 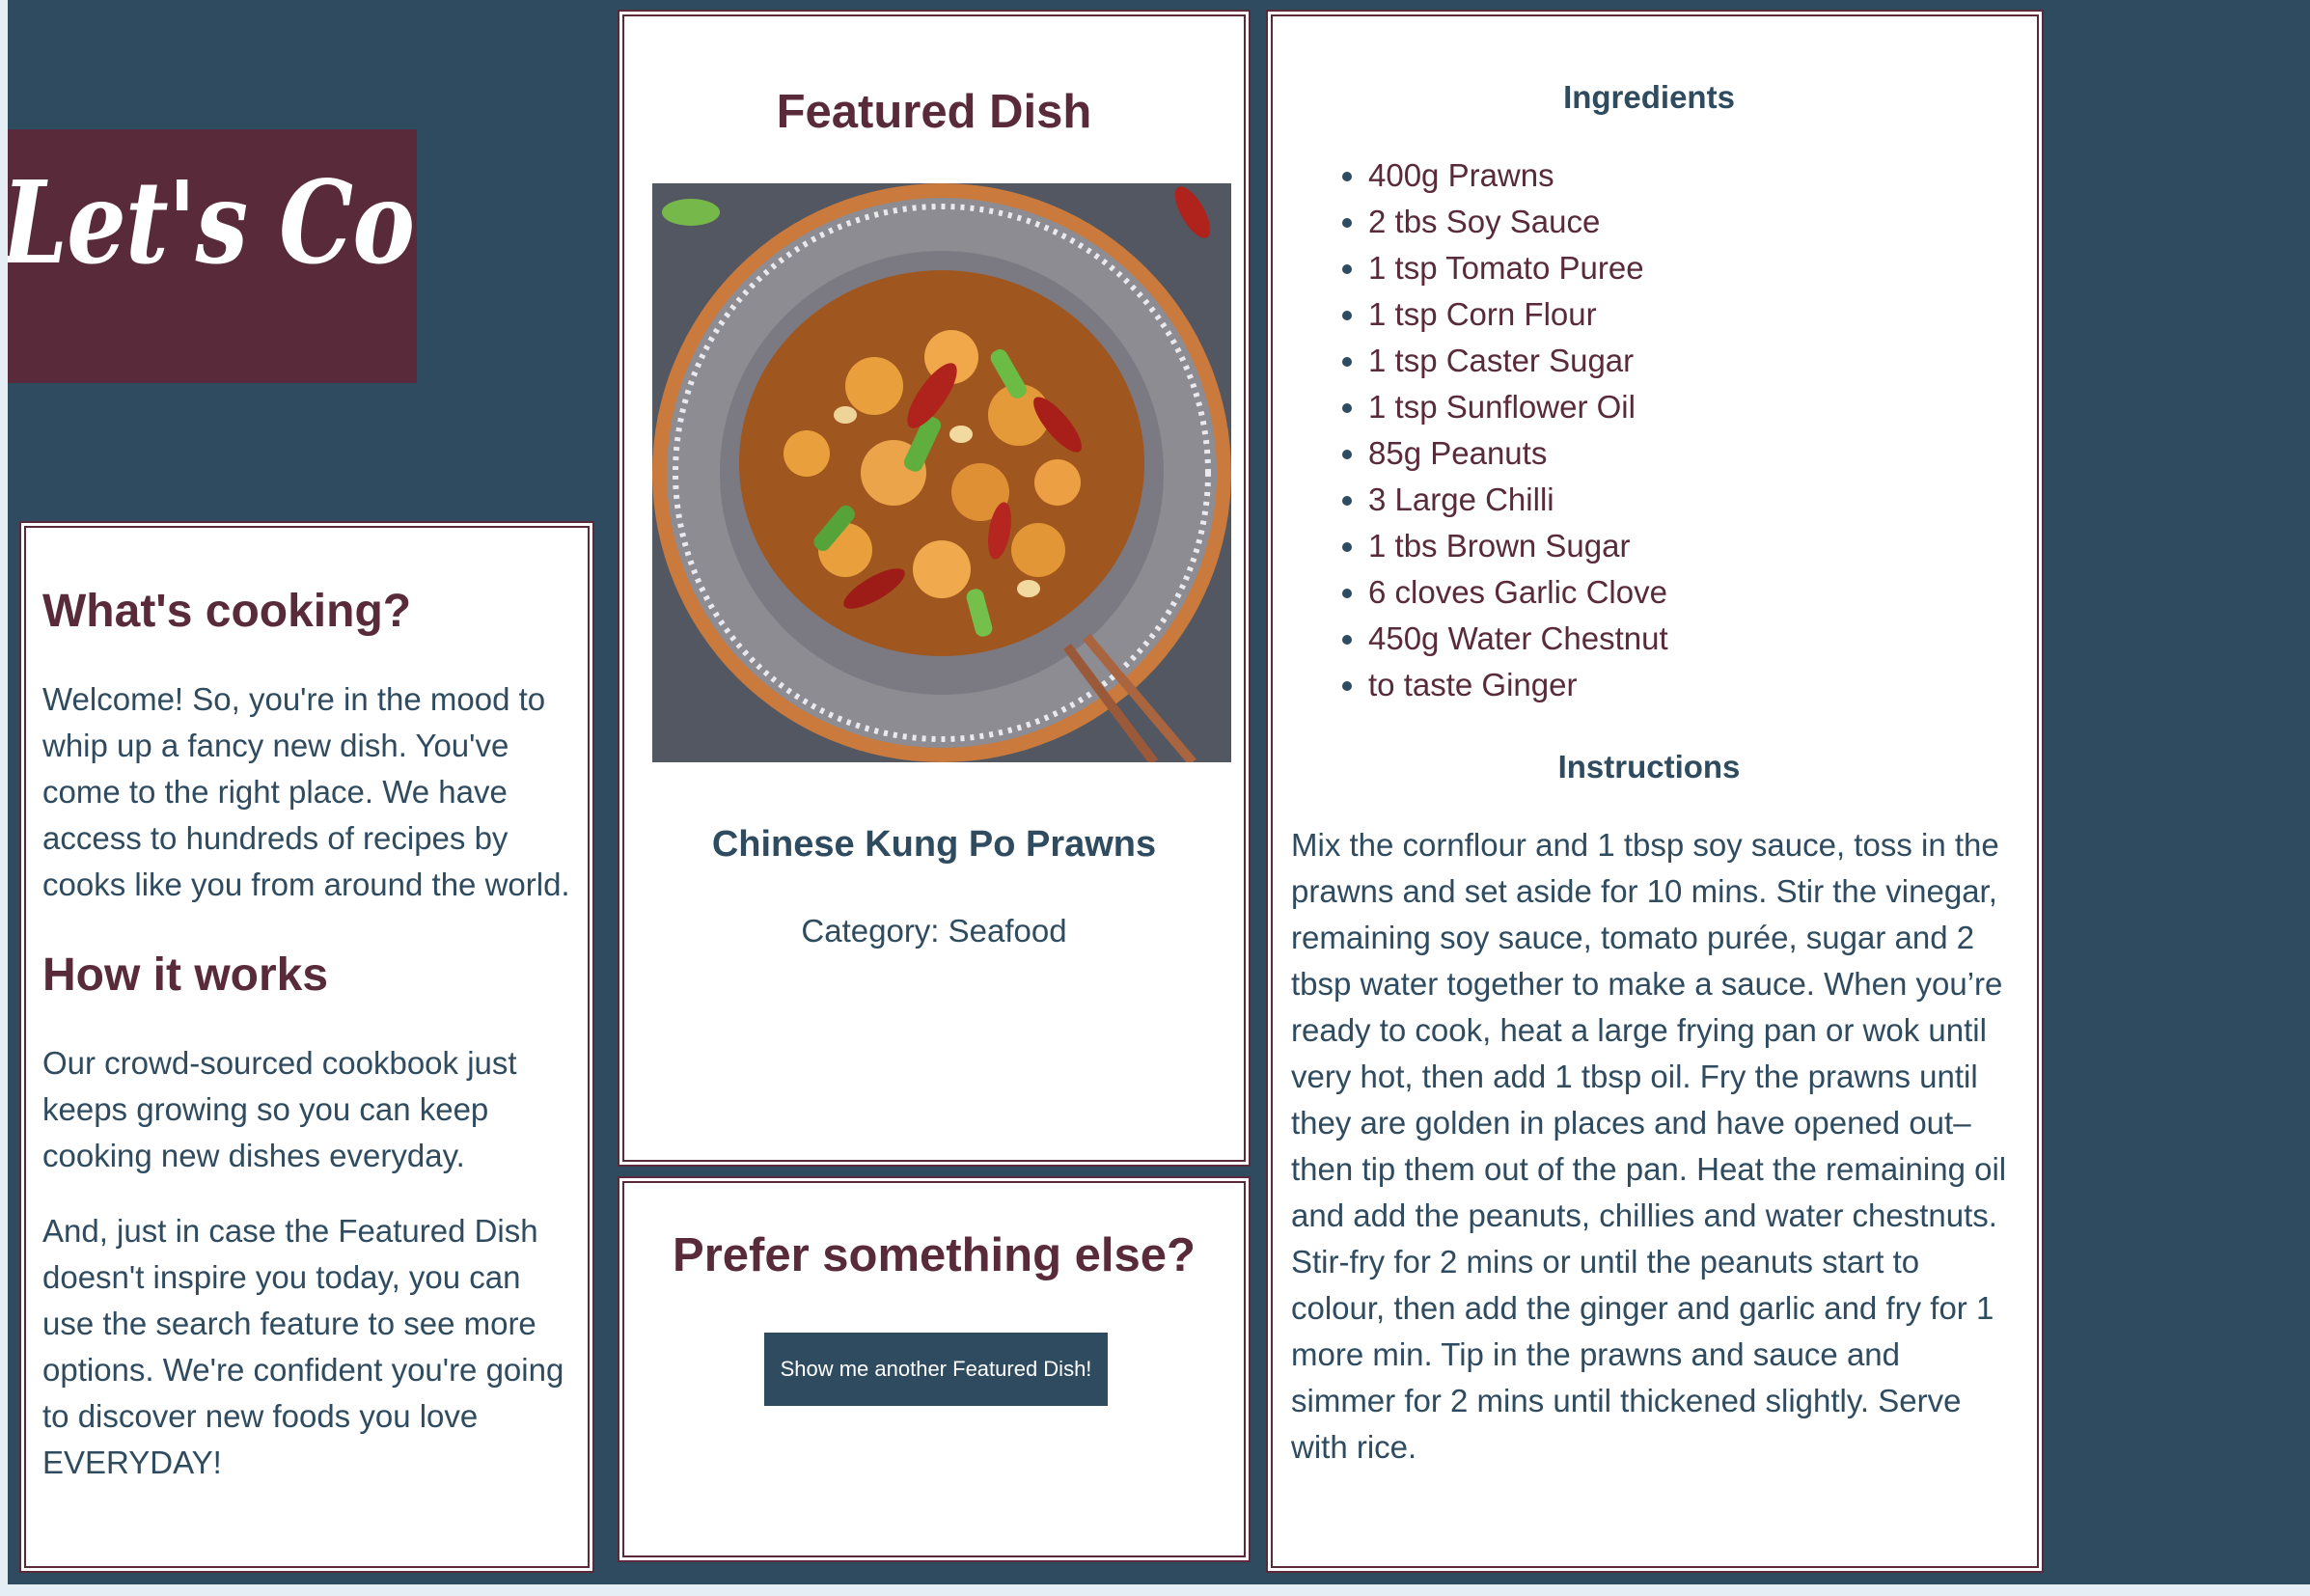 What do you see at coordinates (185, 975) in the screenshot?
I see `how-it-works-heading: How it works` at bounding box center [185, 975].